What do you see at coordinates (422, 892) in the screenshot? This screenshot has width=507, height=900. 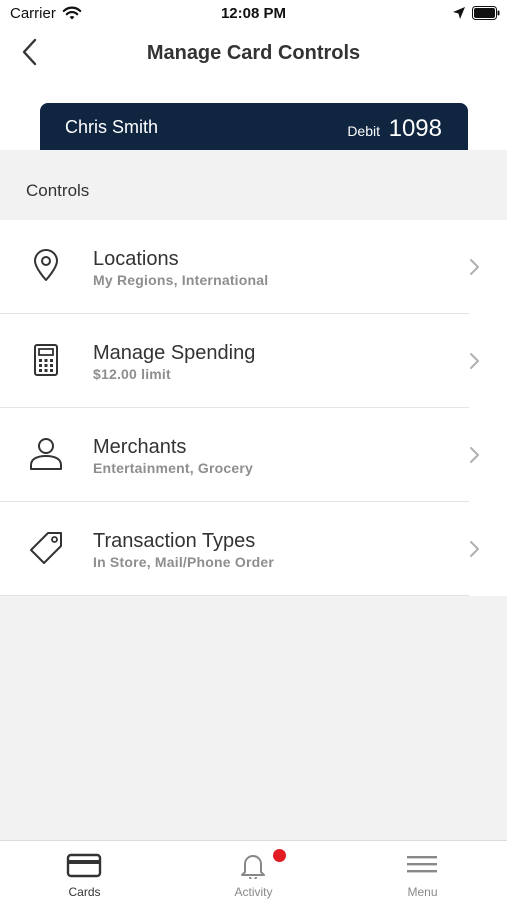 I see `tab-label: Menu` at bounding box center [422, 892].